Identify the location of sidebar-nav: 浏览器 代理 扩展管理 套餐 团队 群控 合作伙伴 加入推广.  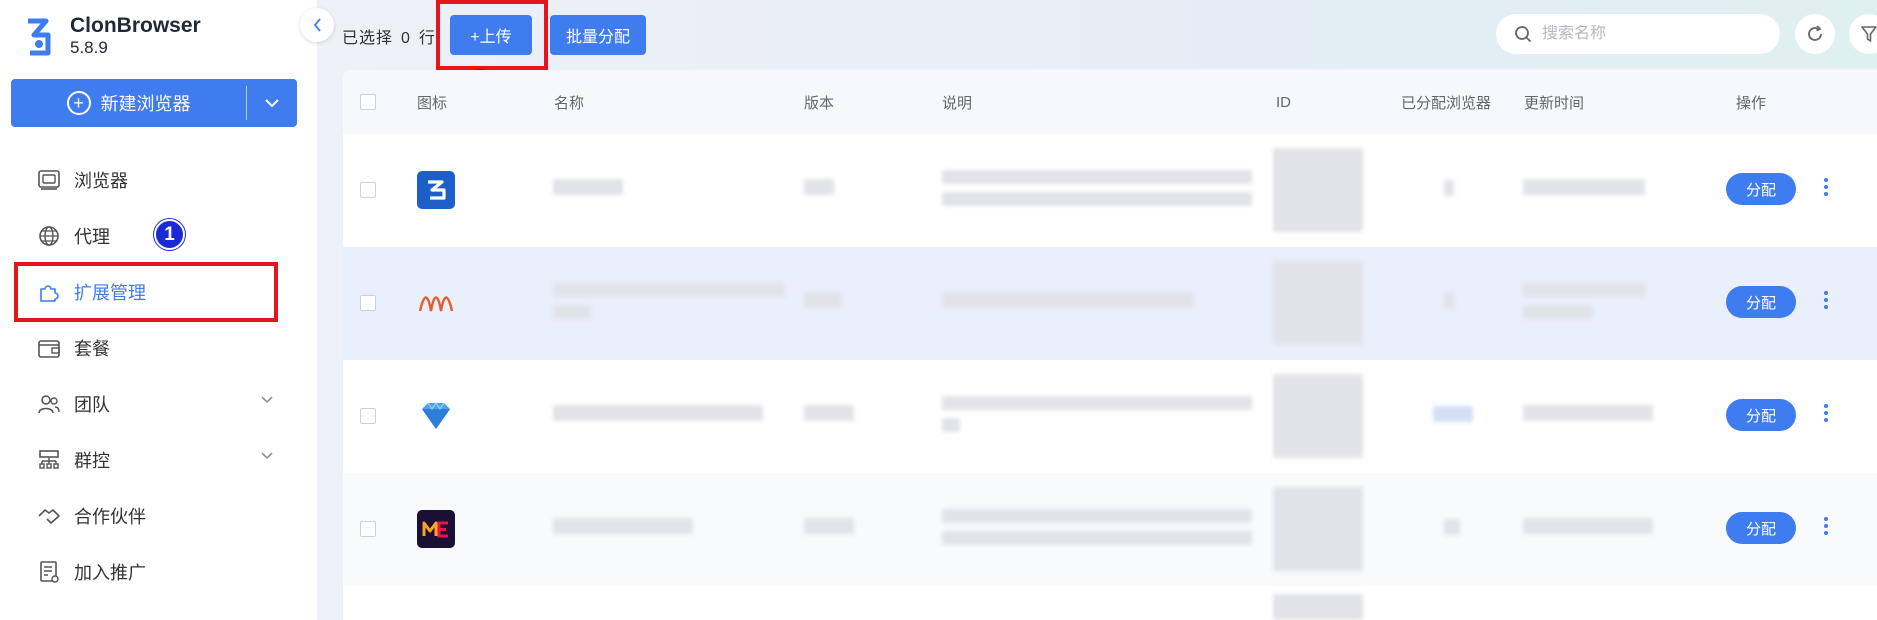
(158, 376).